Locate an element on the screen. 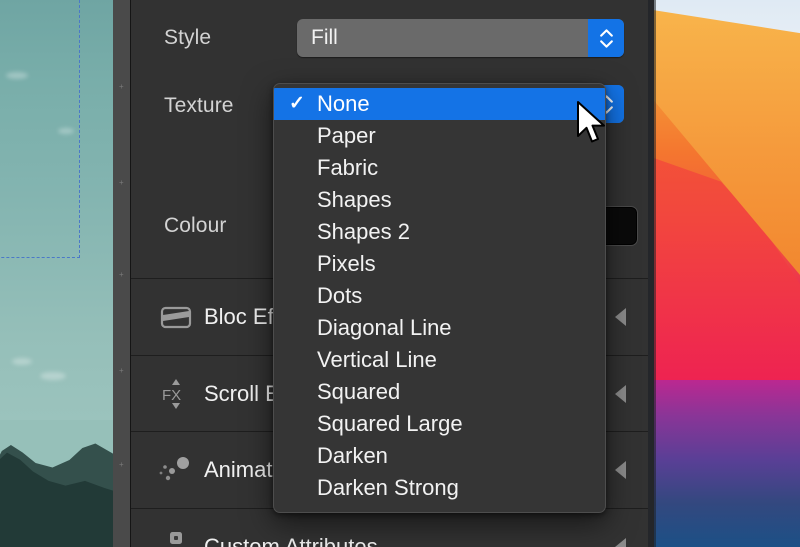  style-field-label: Style is located at coordinates (188, 37).